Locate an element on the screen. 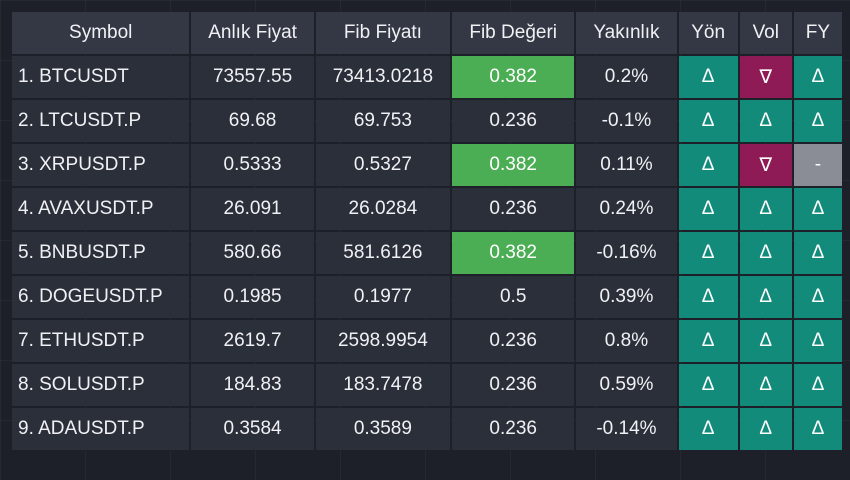 This screenshot has width=850, height=480. cell-symbol: 8. SOLUSDT.P is located at coordinates (101, 385).